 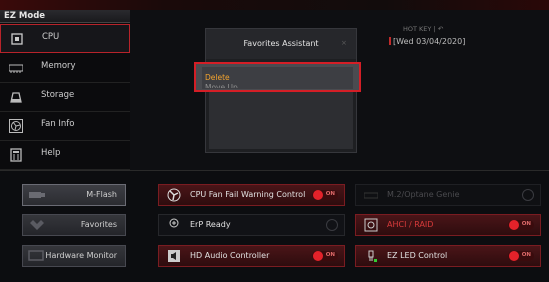 I want to click on sidebar-item-cpu: CPU, so click(x=65, y=38).